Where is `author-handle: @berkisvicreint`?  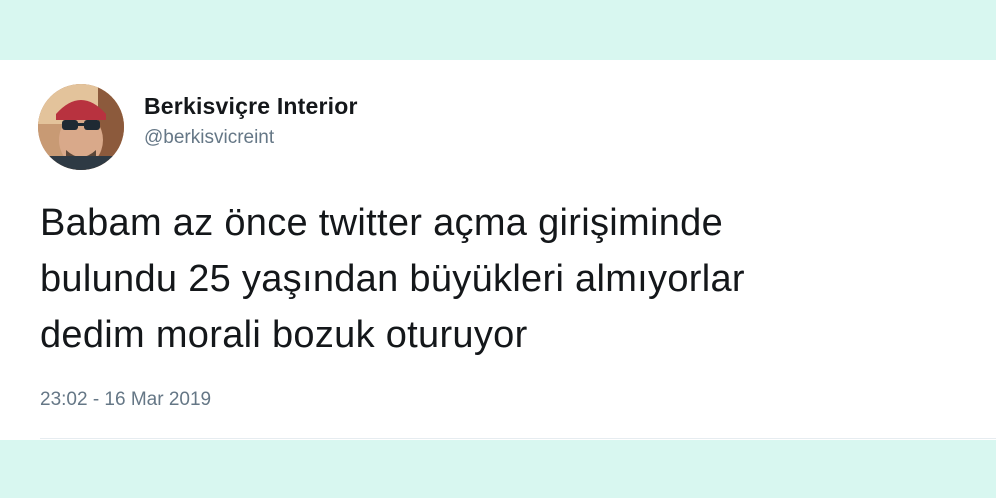 author-handle: @berkisvicreint is located at coordinates (251, 138).